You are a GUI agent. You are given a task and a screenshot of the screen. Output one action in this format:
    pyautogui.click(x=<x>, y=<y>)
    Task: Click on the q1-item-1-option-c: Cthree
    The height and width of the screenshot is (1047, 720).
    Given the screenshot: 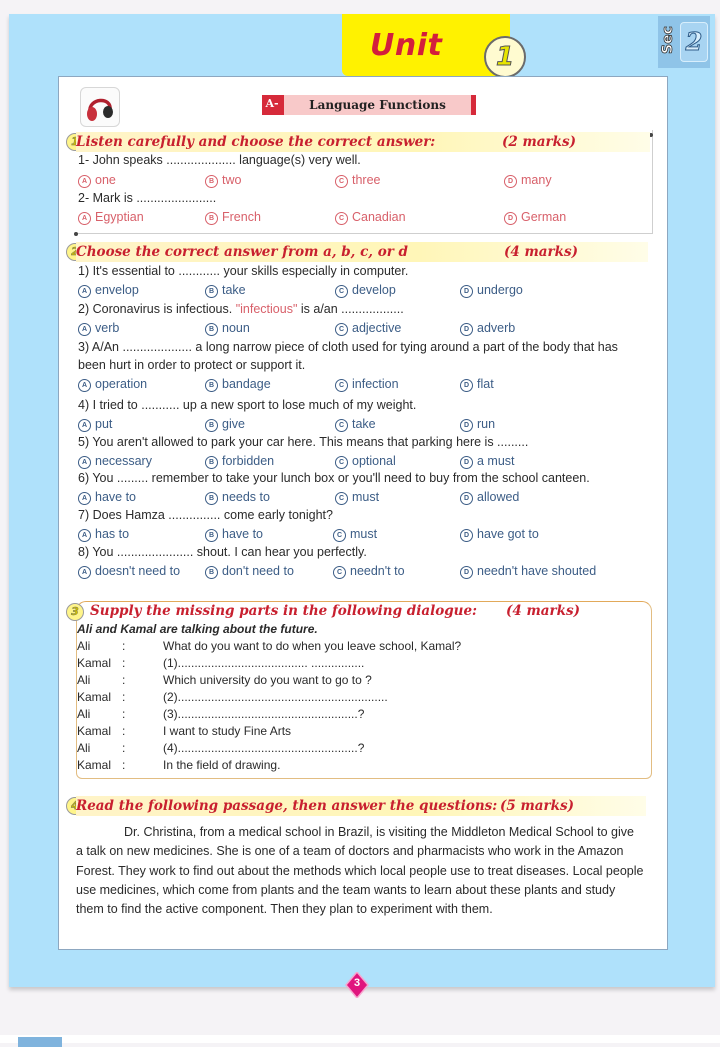 What is the action you would take?
    pyautogui.click(x=358, y=180)
    